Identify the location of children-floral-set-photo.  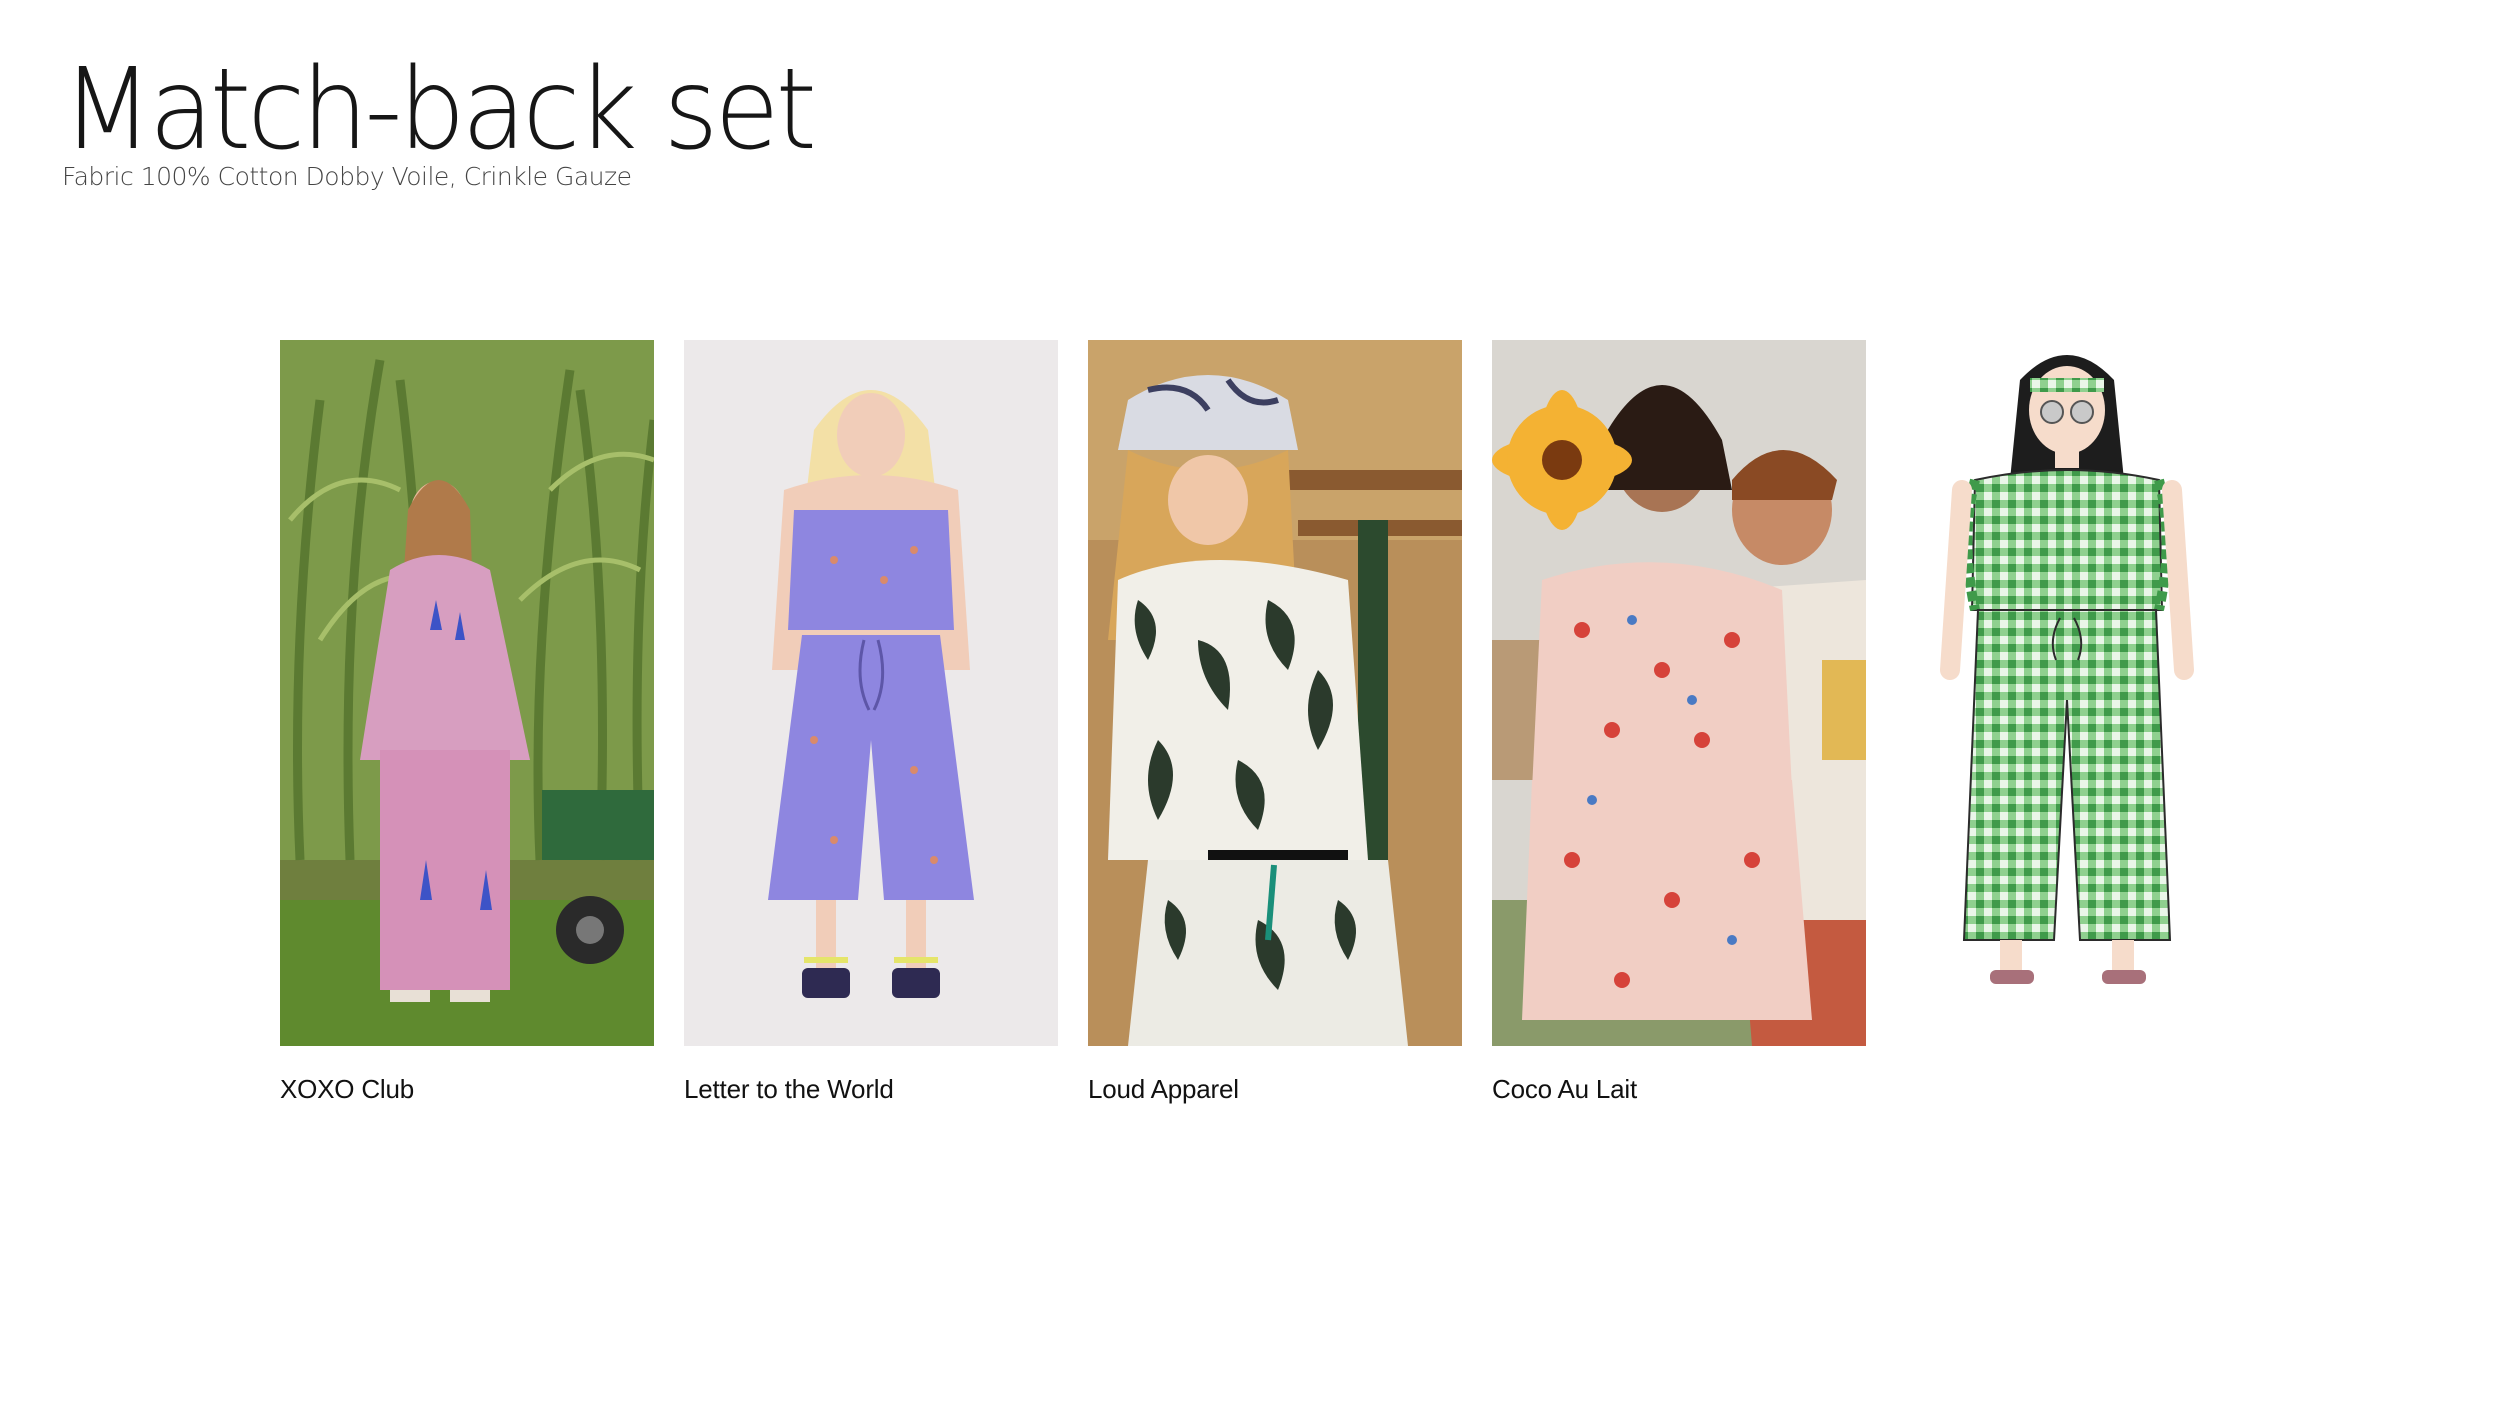
(1679, 693).